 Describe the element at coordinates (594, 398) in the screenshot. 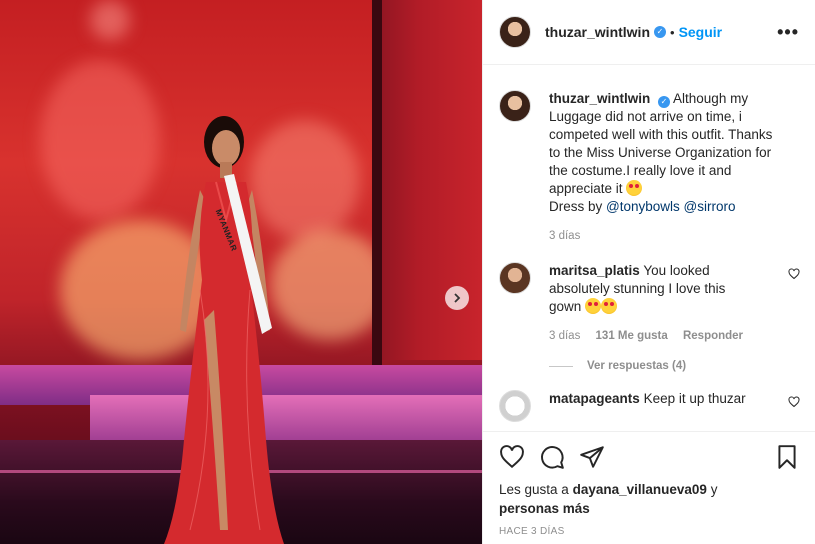

I see `comment-username: matapageants` at that location.